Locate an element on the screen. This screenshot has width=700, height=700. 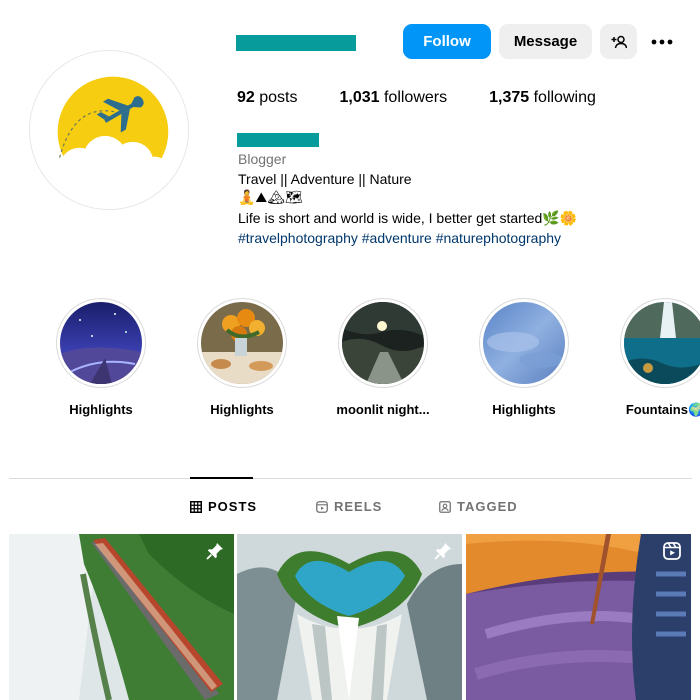
followers-stat: 1,031 followers is located at coordinates (393, 98).